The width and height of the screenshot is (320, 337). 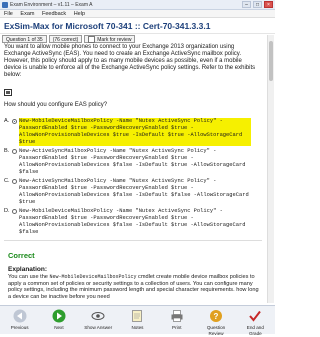 What do you see at coordinates (65, 39) in the screenshot?
I see `question-id: (76 correct)` at bounding box center [65, 39].